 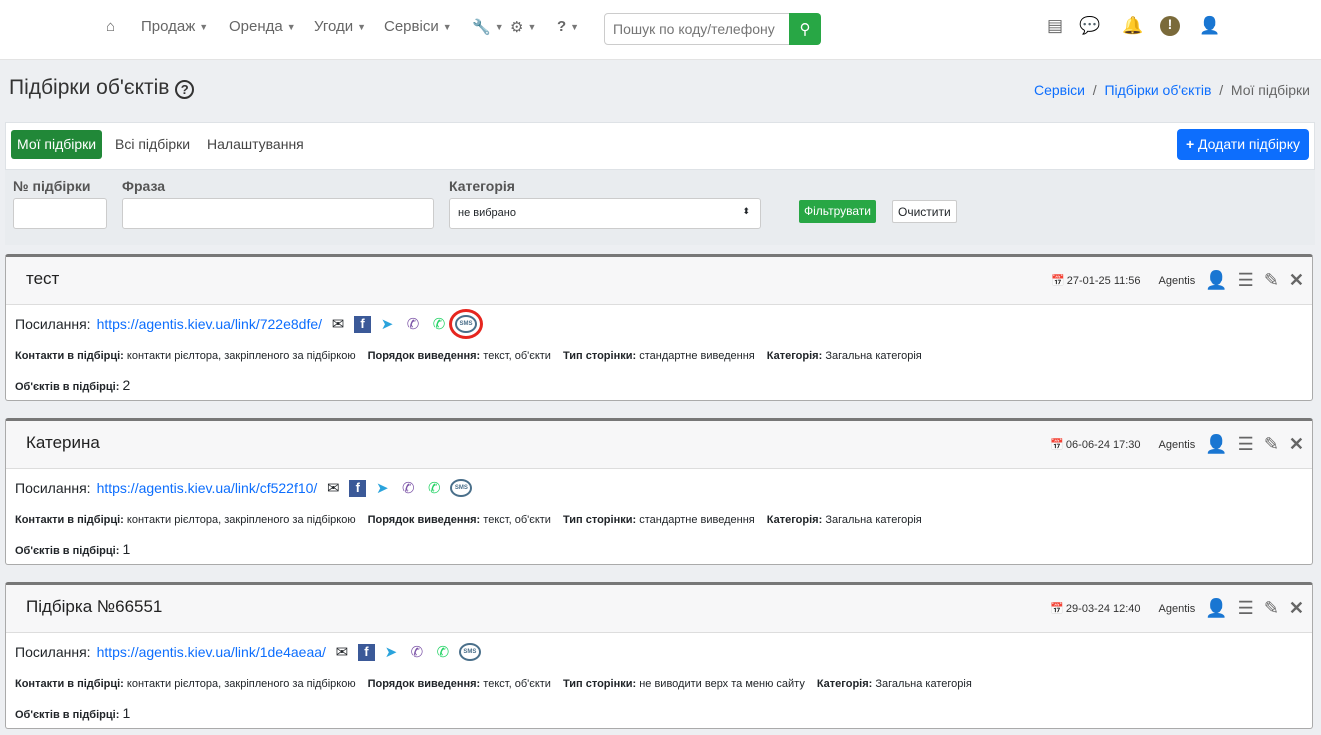 What do you see at coordinates (568, 26) in the screenshot?
I see `help-icon: ? ▼` at bounding box center [568, 26].